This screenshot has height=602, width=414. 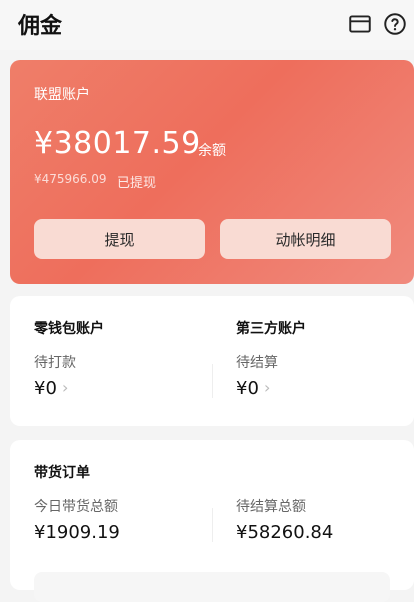 What do you see at coordinates (55, 363) in the screenshot?
I see `pending-payout-label: 待打款` at bounding box center [55, 363].